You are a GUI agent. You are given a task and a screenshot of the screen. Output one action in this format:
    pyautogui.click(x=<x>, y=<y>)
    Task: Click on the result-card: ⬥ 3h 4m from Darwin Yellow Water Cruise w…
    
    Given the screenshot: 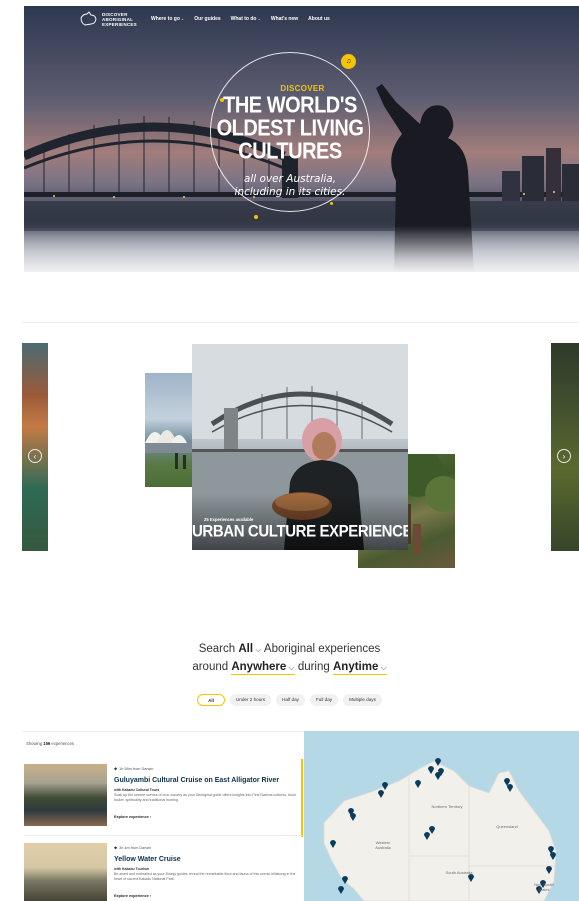 What is the action you would take?
    pyautogui.click(x=164, y=869)
    